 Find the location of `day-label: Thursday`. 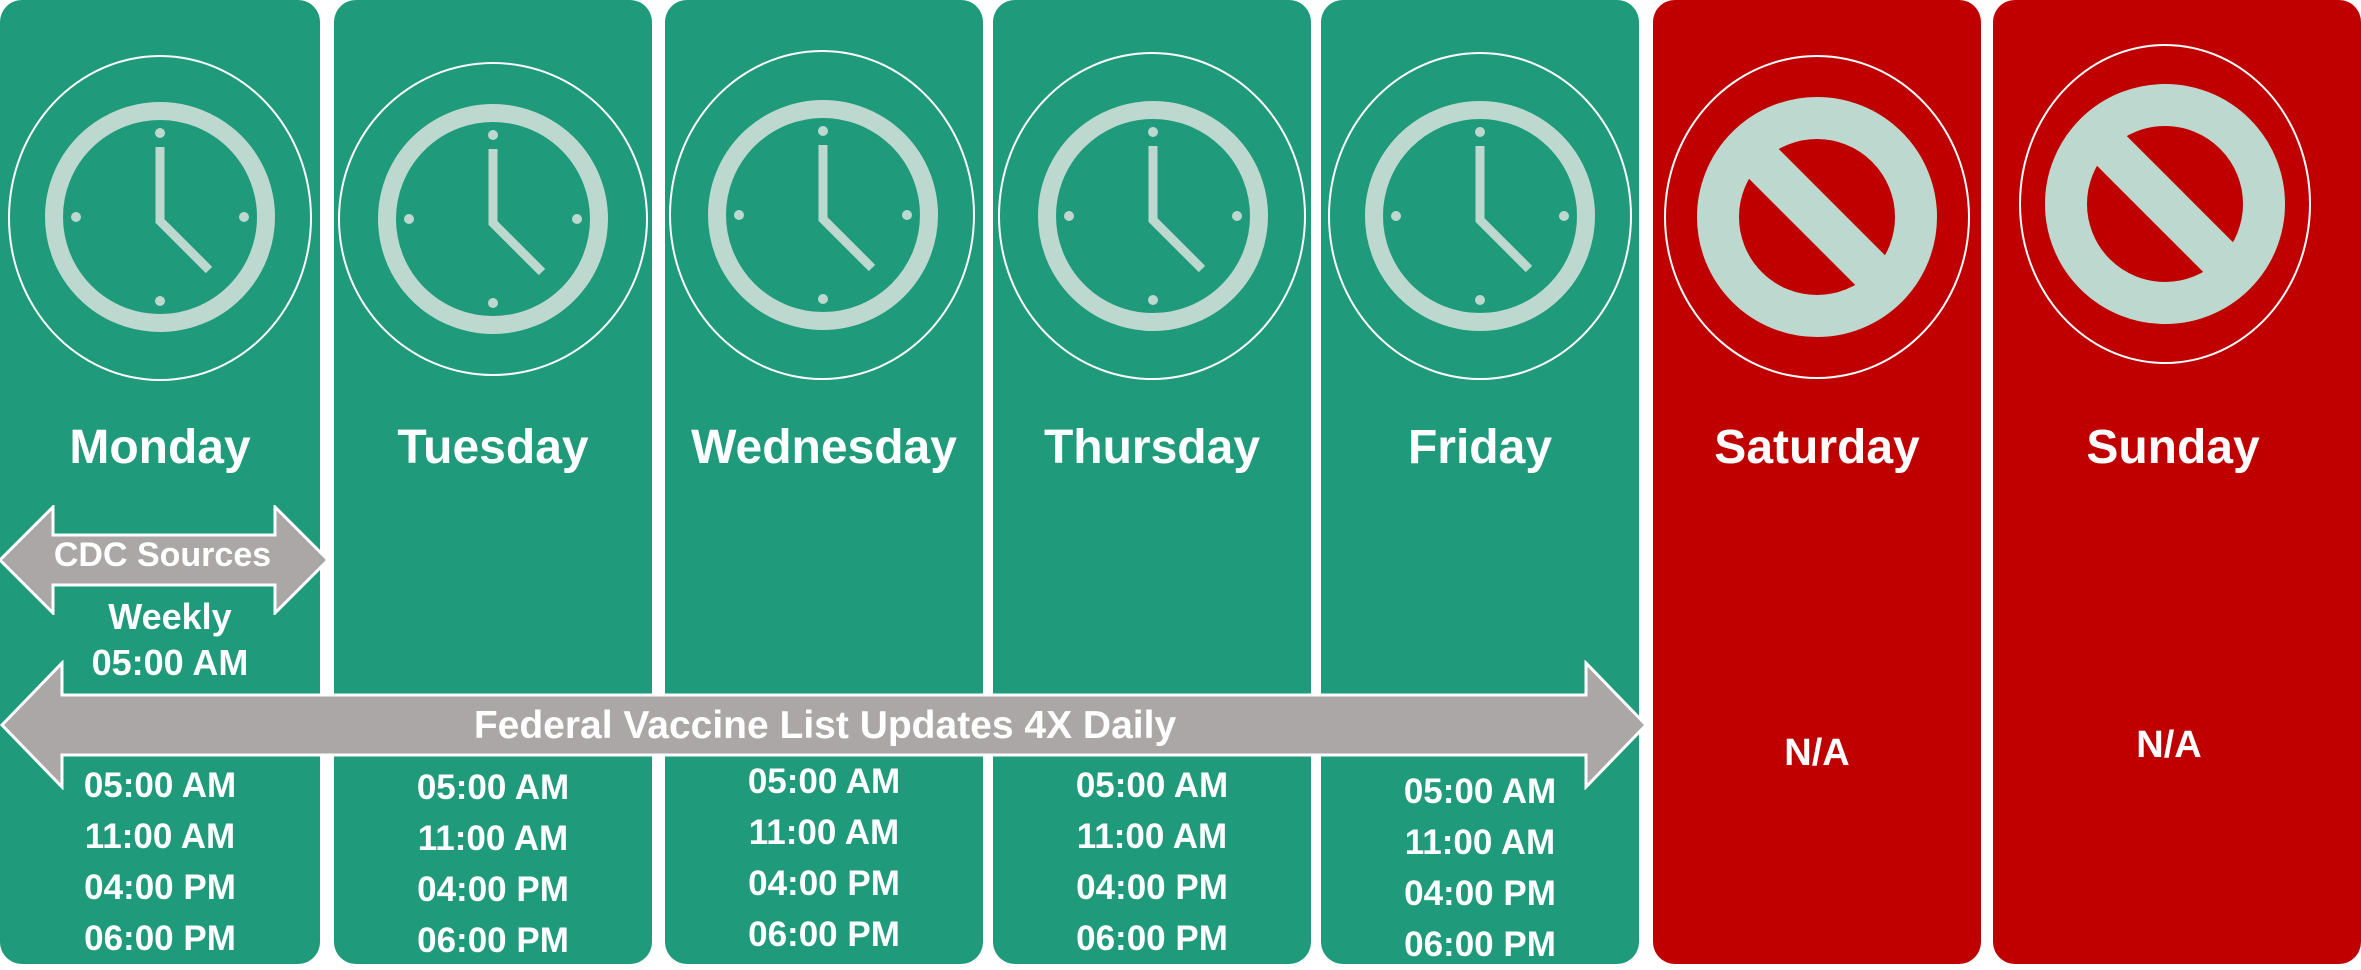

day-label: Thursday is located at coordinates (1152, 447).